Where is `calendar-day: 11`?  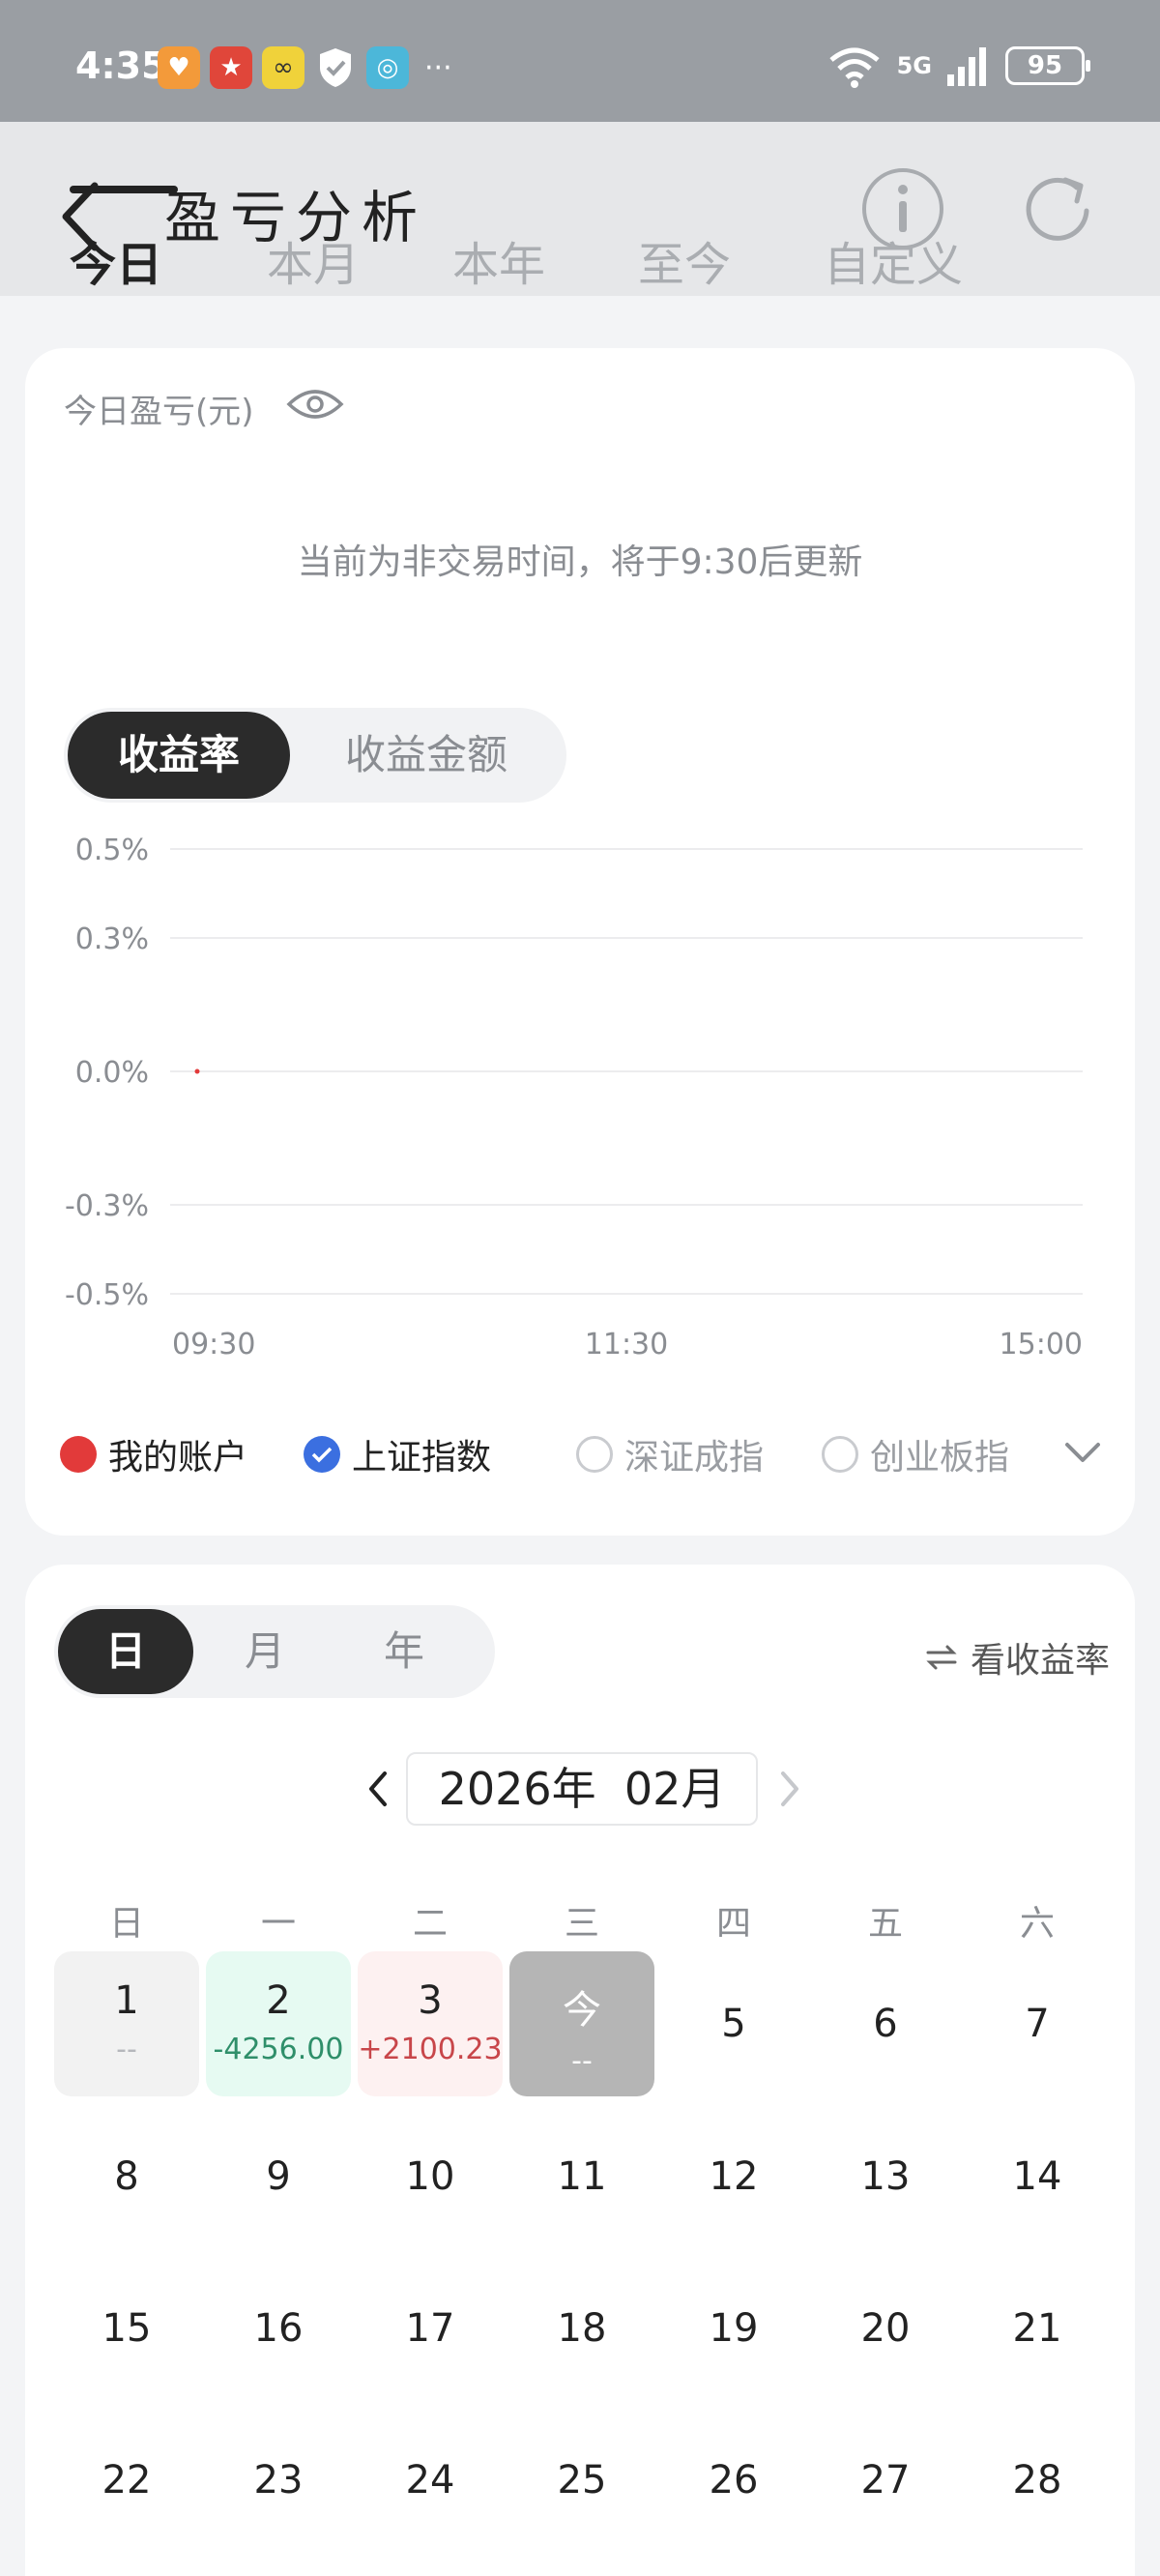
calendar-day: 11 is located at coordinates (581, 2176).